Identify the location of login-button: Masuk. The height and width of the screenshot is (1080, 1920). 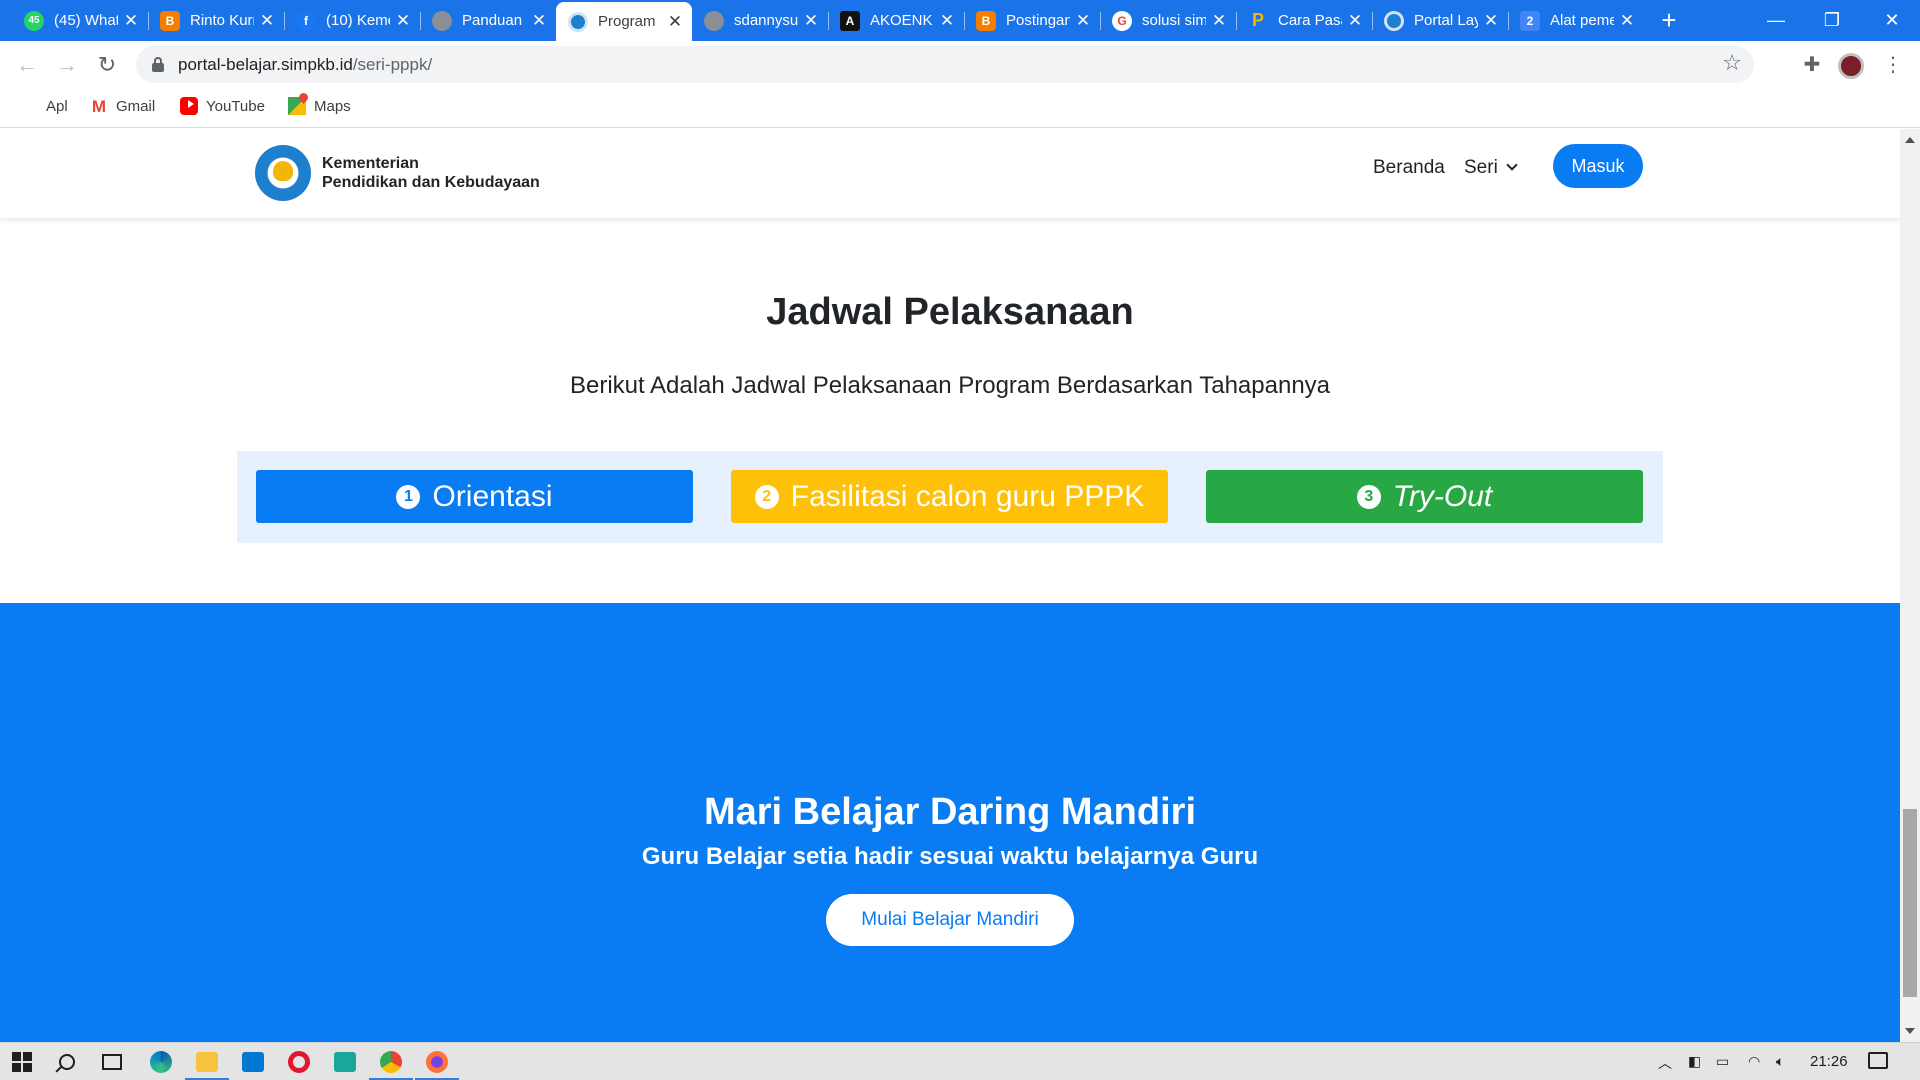
(1598, 166).